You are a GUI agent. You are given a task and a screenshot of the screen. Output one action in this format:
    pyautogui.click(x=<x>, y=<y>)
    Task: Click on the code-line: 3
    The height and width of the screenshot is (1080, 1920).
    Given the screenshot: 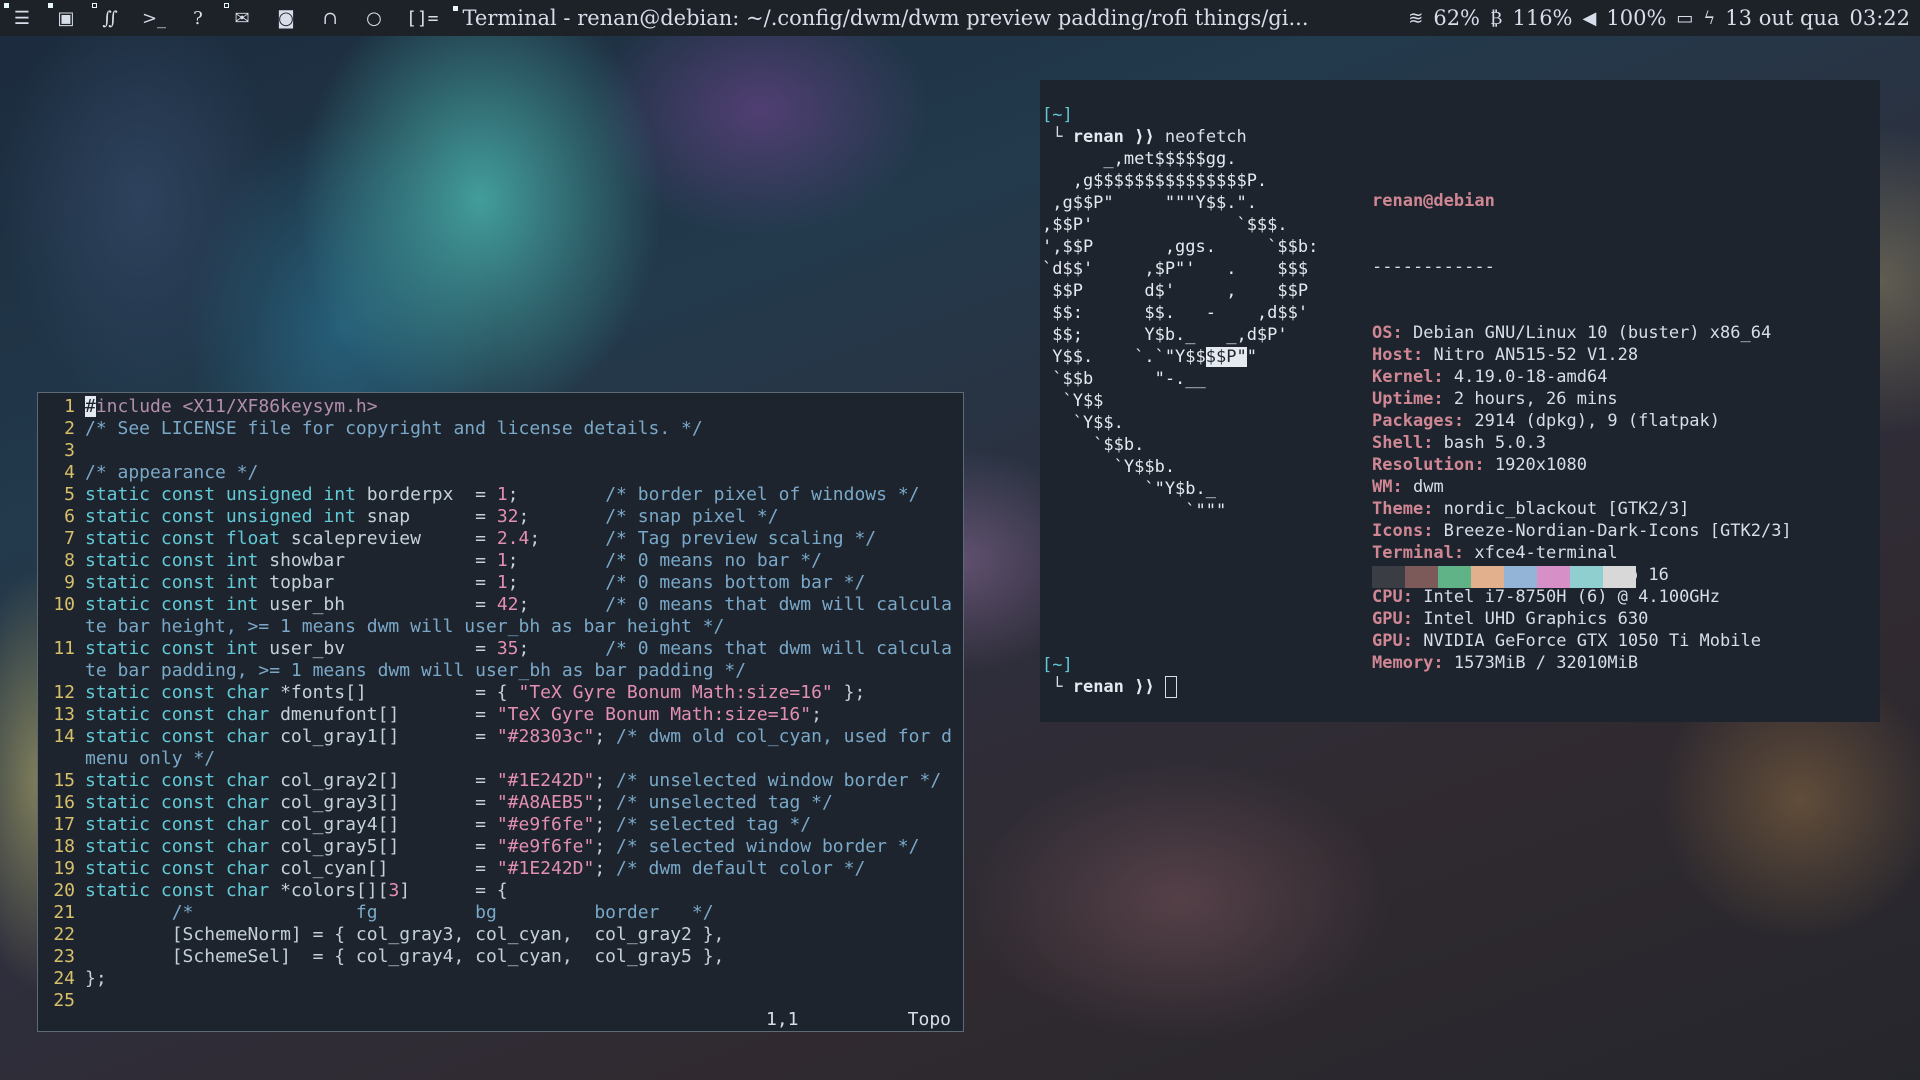 What is the action you would take?
    pyautogui.click(x=69, y=450)
    